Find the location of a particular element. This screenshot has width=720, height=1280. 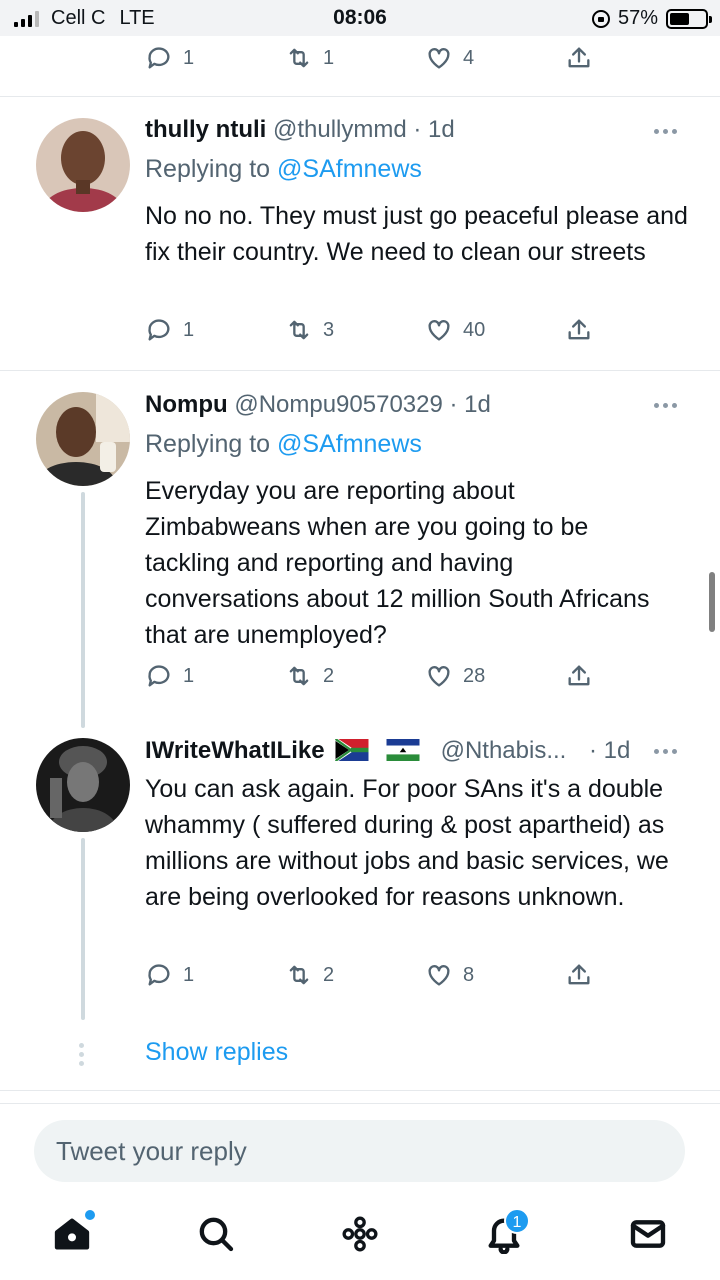

tab-home is located at coordinates (73, 1232).